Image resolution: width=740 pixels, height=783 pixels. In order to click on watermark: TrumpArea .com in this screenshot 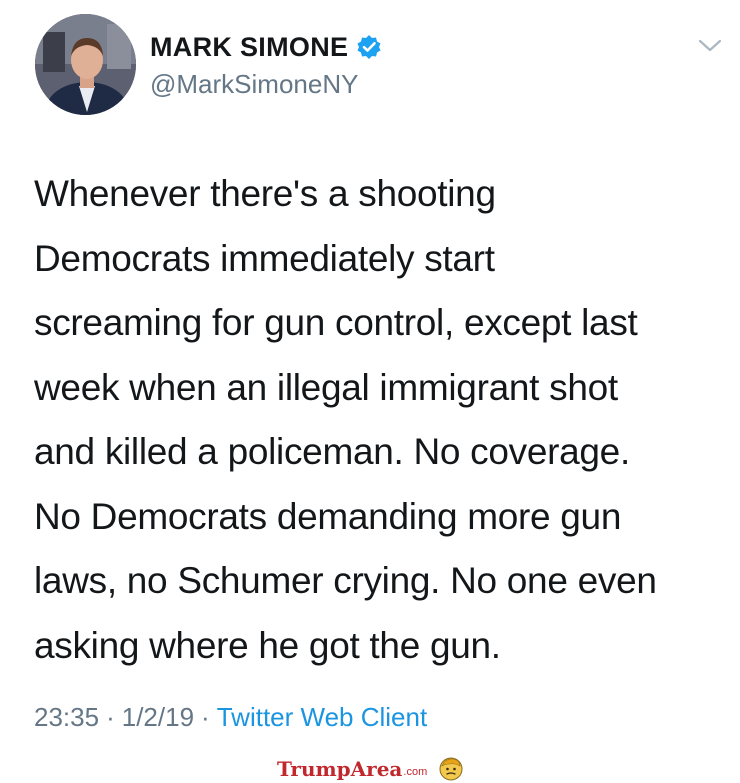, I will do `click(370, 769)`.